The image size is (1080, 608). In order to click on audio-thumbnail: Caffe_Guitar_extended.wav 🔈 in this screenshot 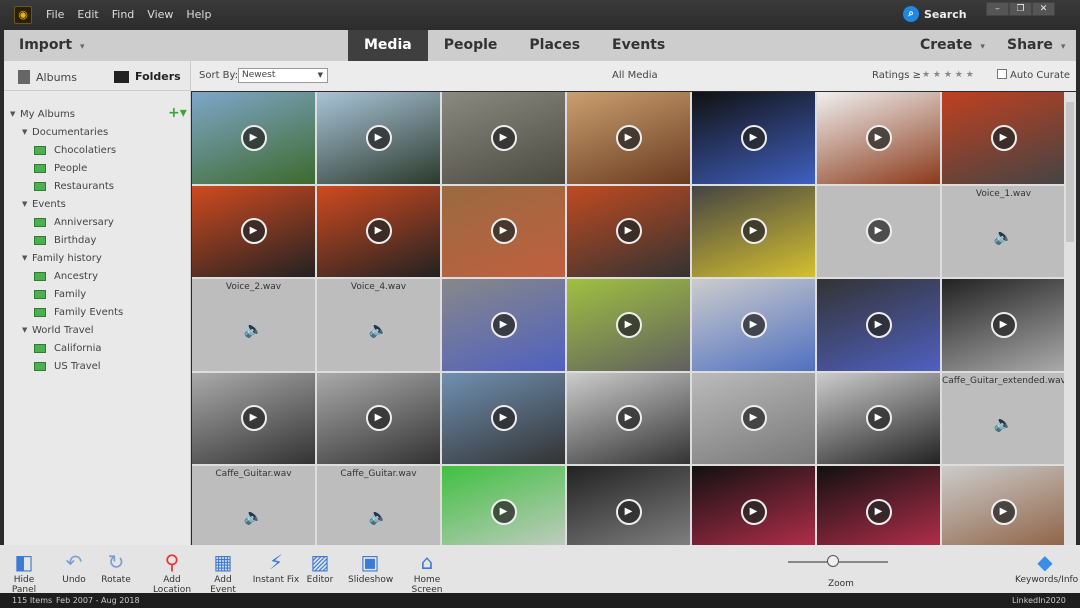, I will do `click(1003, 418)`.